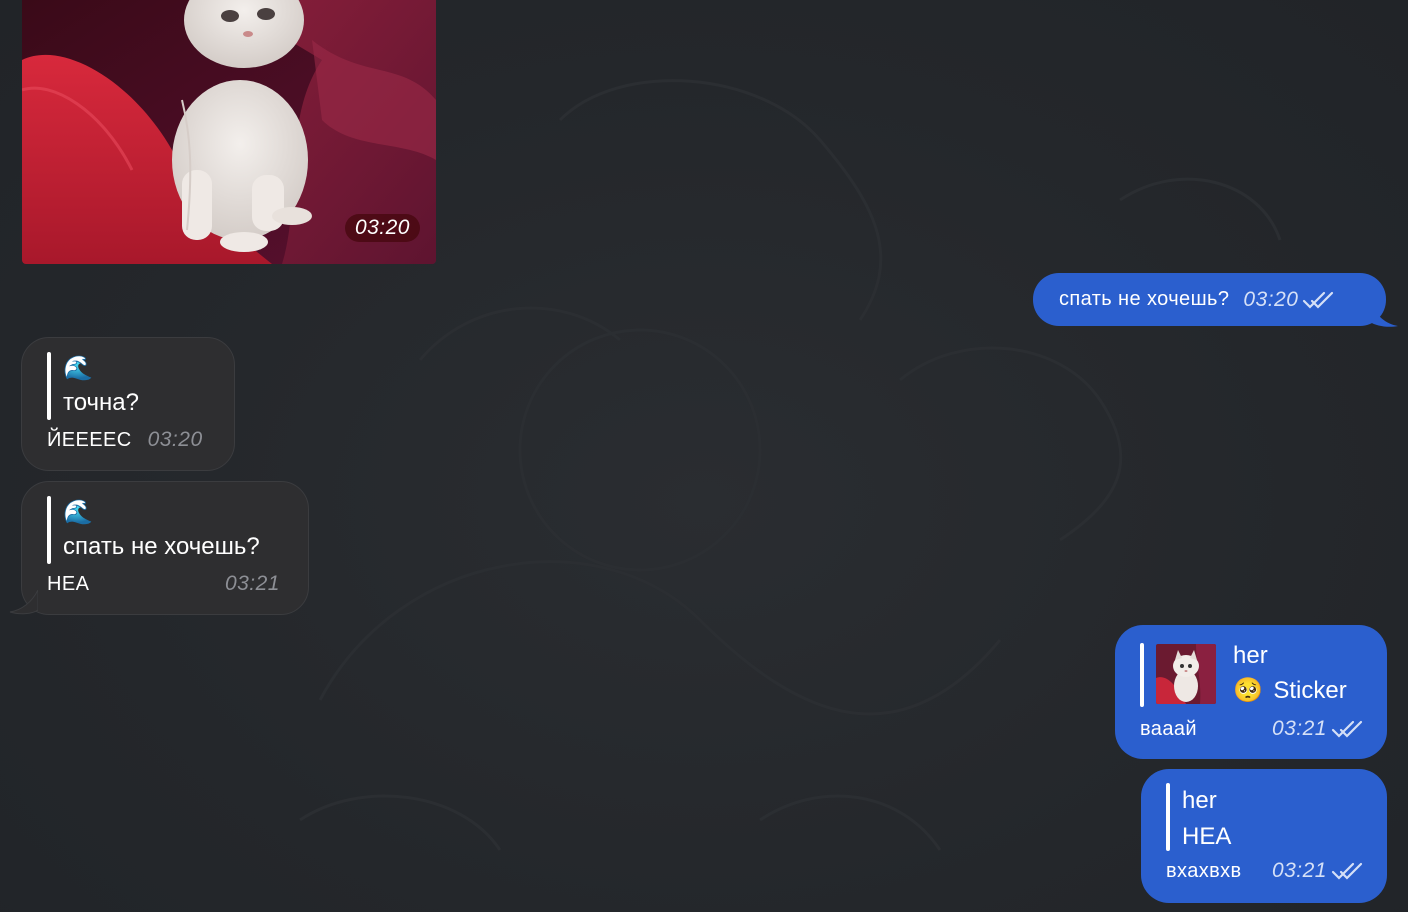 This screenshot has width=1408, height=912. I want to click on reply-quote: her НЕА, so click(1276, 817).